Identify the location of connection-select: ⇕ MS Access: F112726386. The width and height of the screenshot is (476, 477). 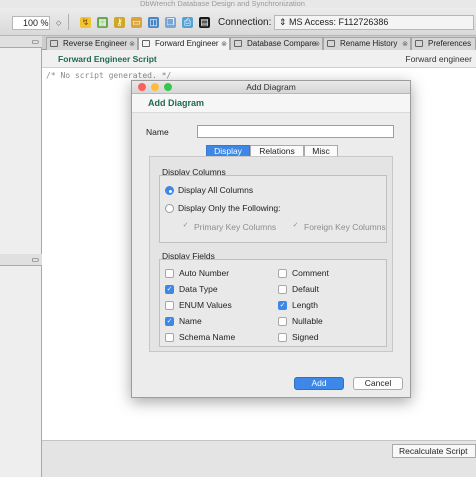
(374, 22).